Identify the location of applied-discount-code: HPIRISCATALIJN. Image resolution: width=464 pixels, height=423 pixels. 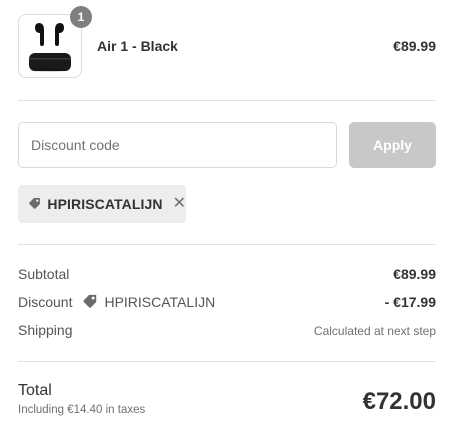
(105, 204).